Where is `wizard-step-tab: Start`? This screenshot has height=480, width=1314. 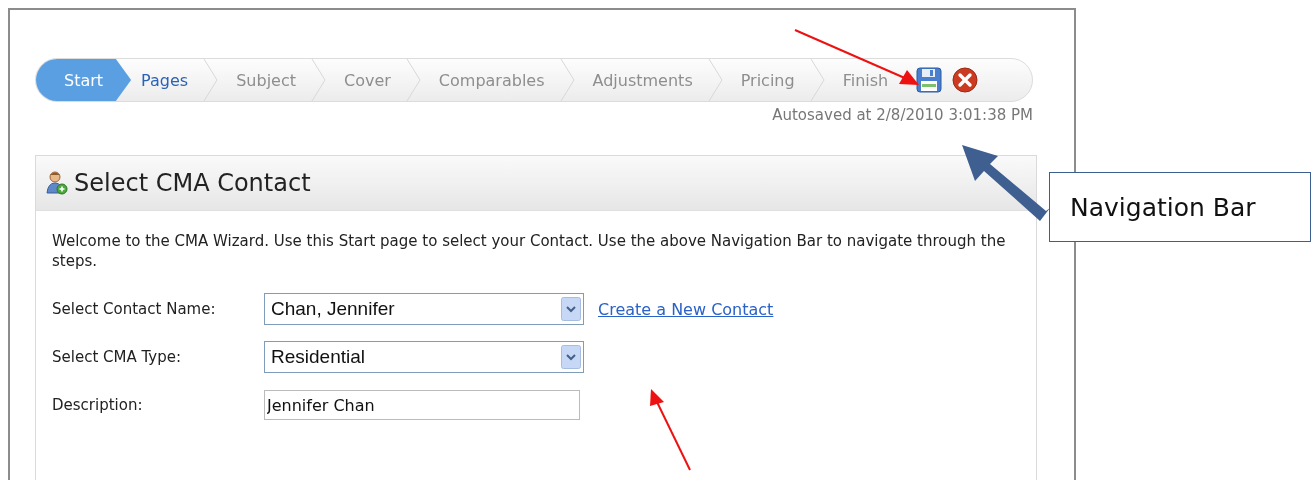 wizard-step-tab: Start is located at coordinates (84, 80).